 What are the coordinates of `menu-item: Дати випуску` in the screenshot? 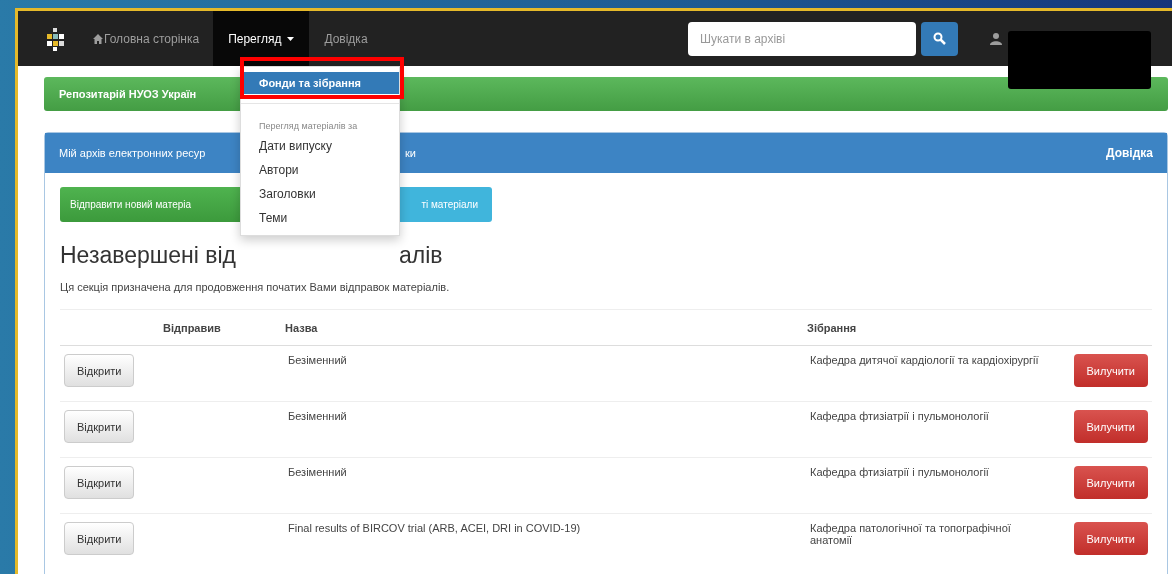 It's located at (320, 146).